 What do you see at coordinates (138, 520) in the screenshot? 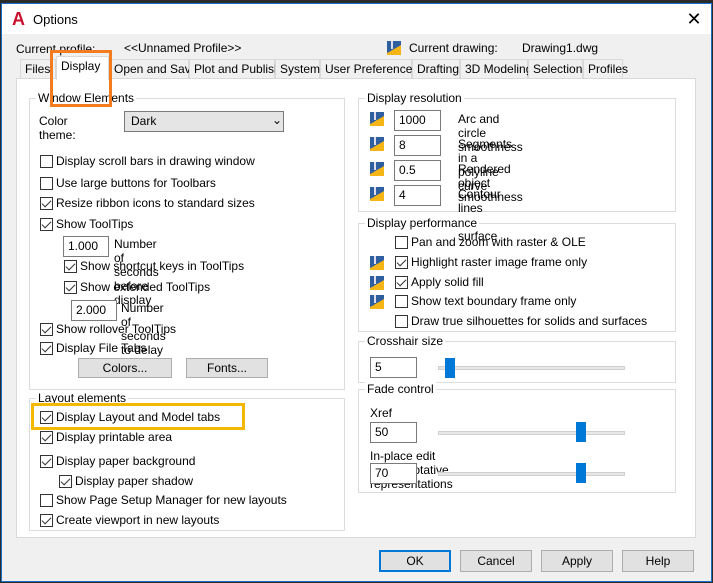
I see `layout-option-5-label: Create viewport in new layouts` at bounding box center [138, 520].